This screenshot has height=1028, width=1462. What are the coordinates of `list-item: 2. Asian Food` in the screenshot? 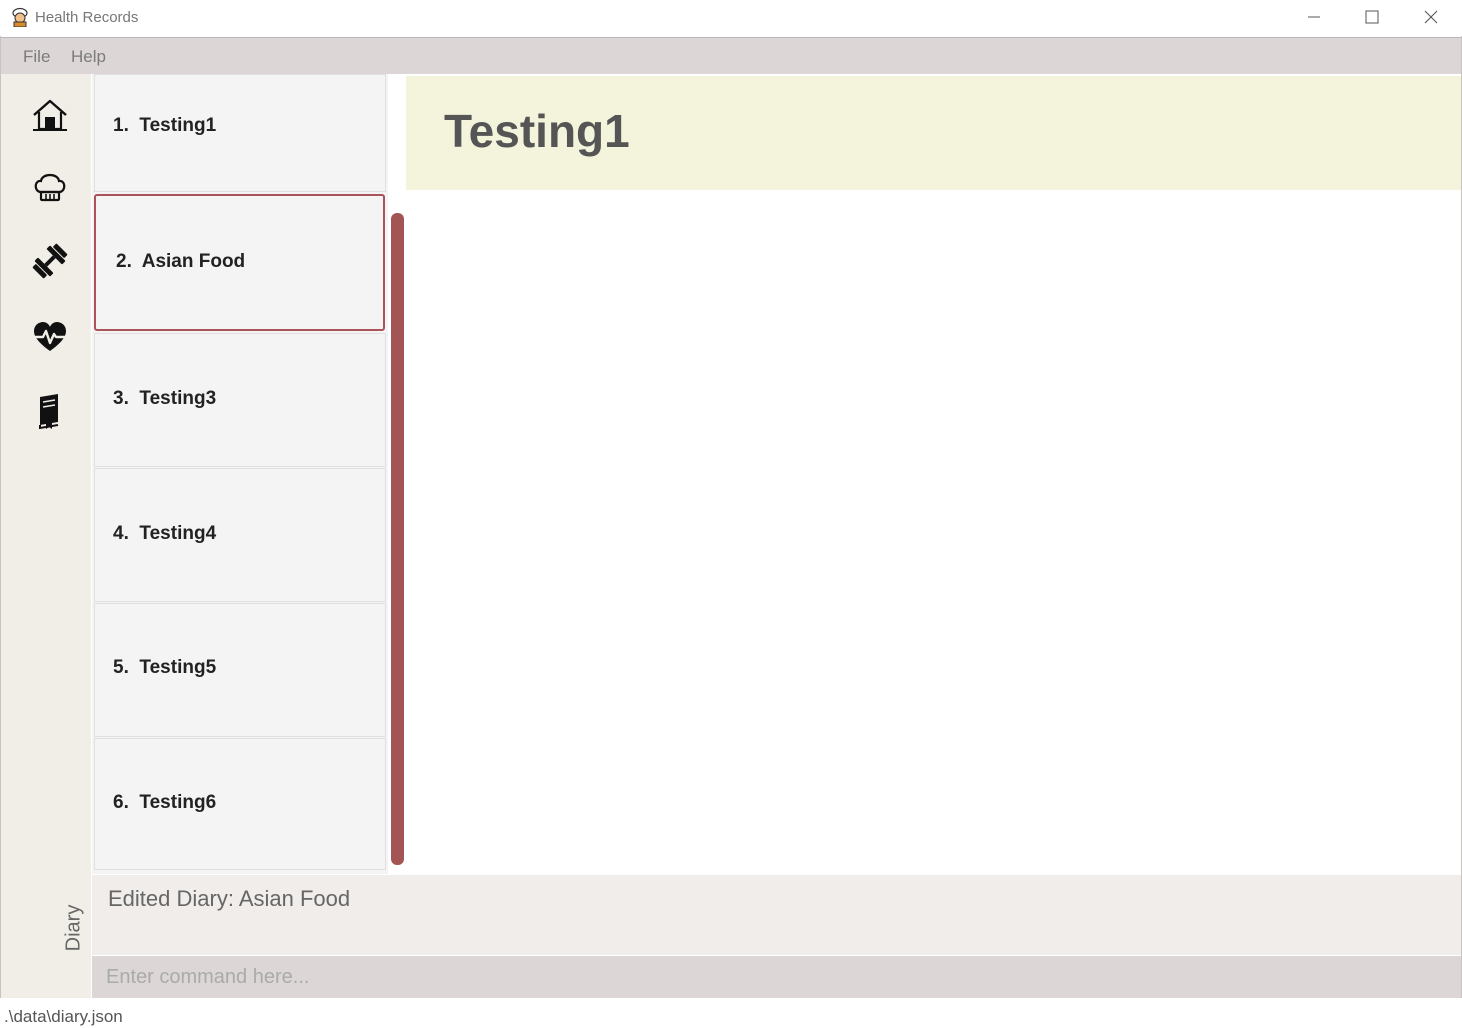 It's located at (239, 262).